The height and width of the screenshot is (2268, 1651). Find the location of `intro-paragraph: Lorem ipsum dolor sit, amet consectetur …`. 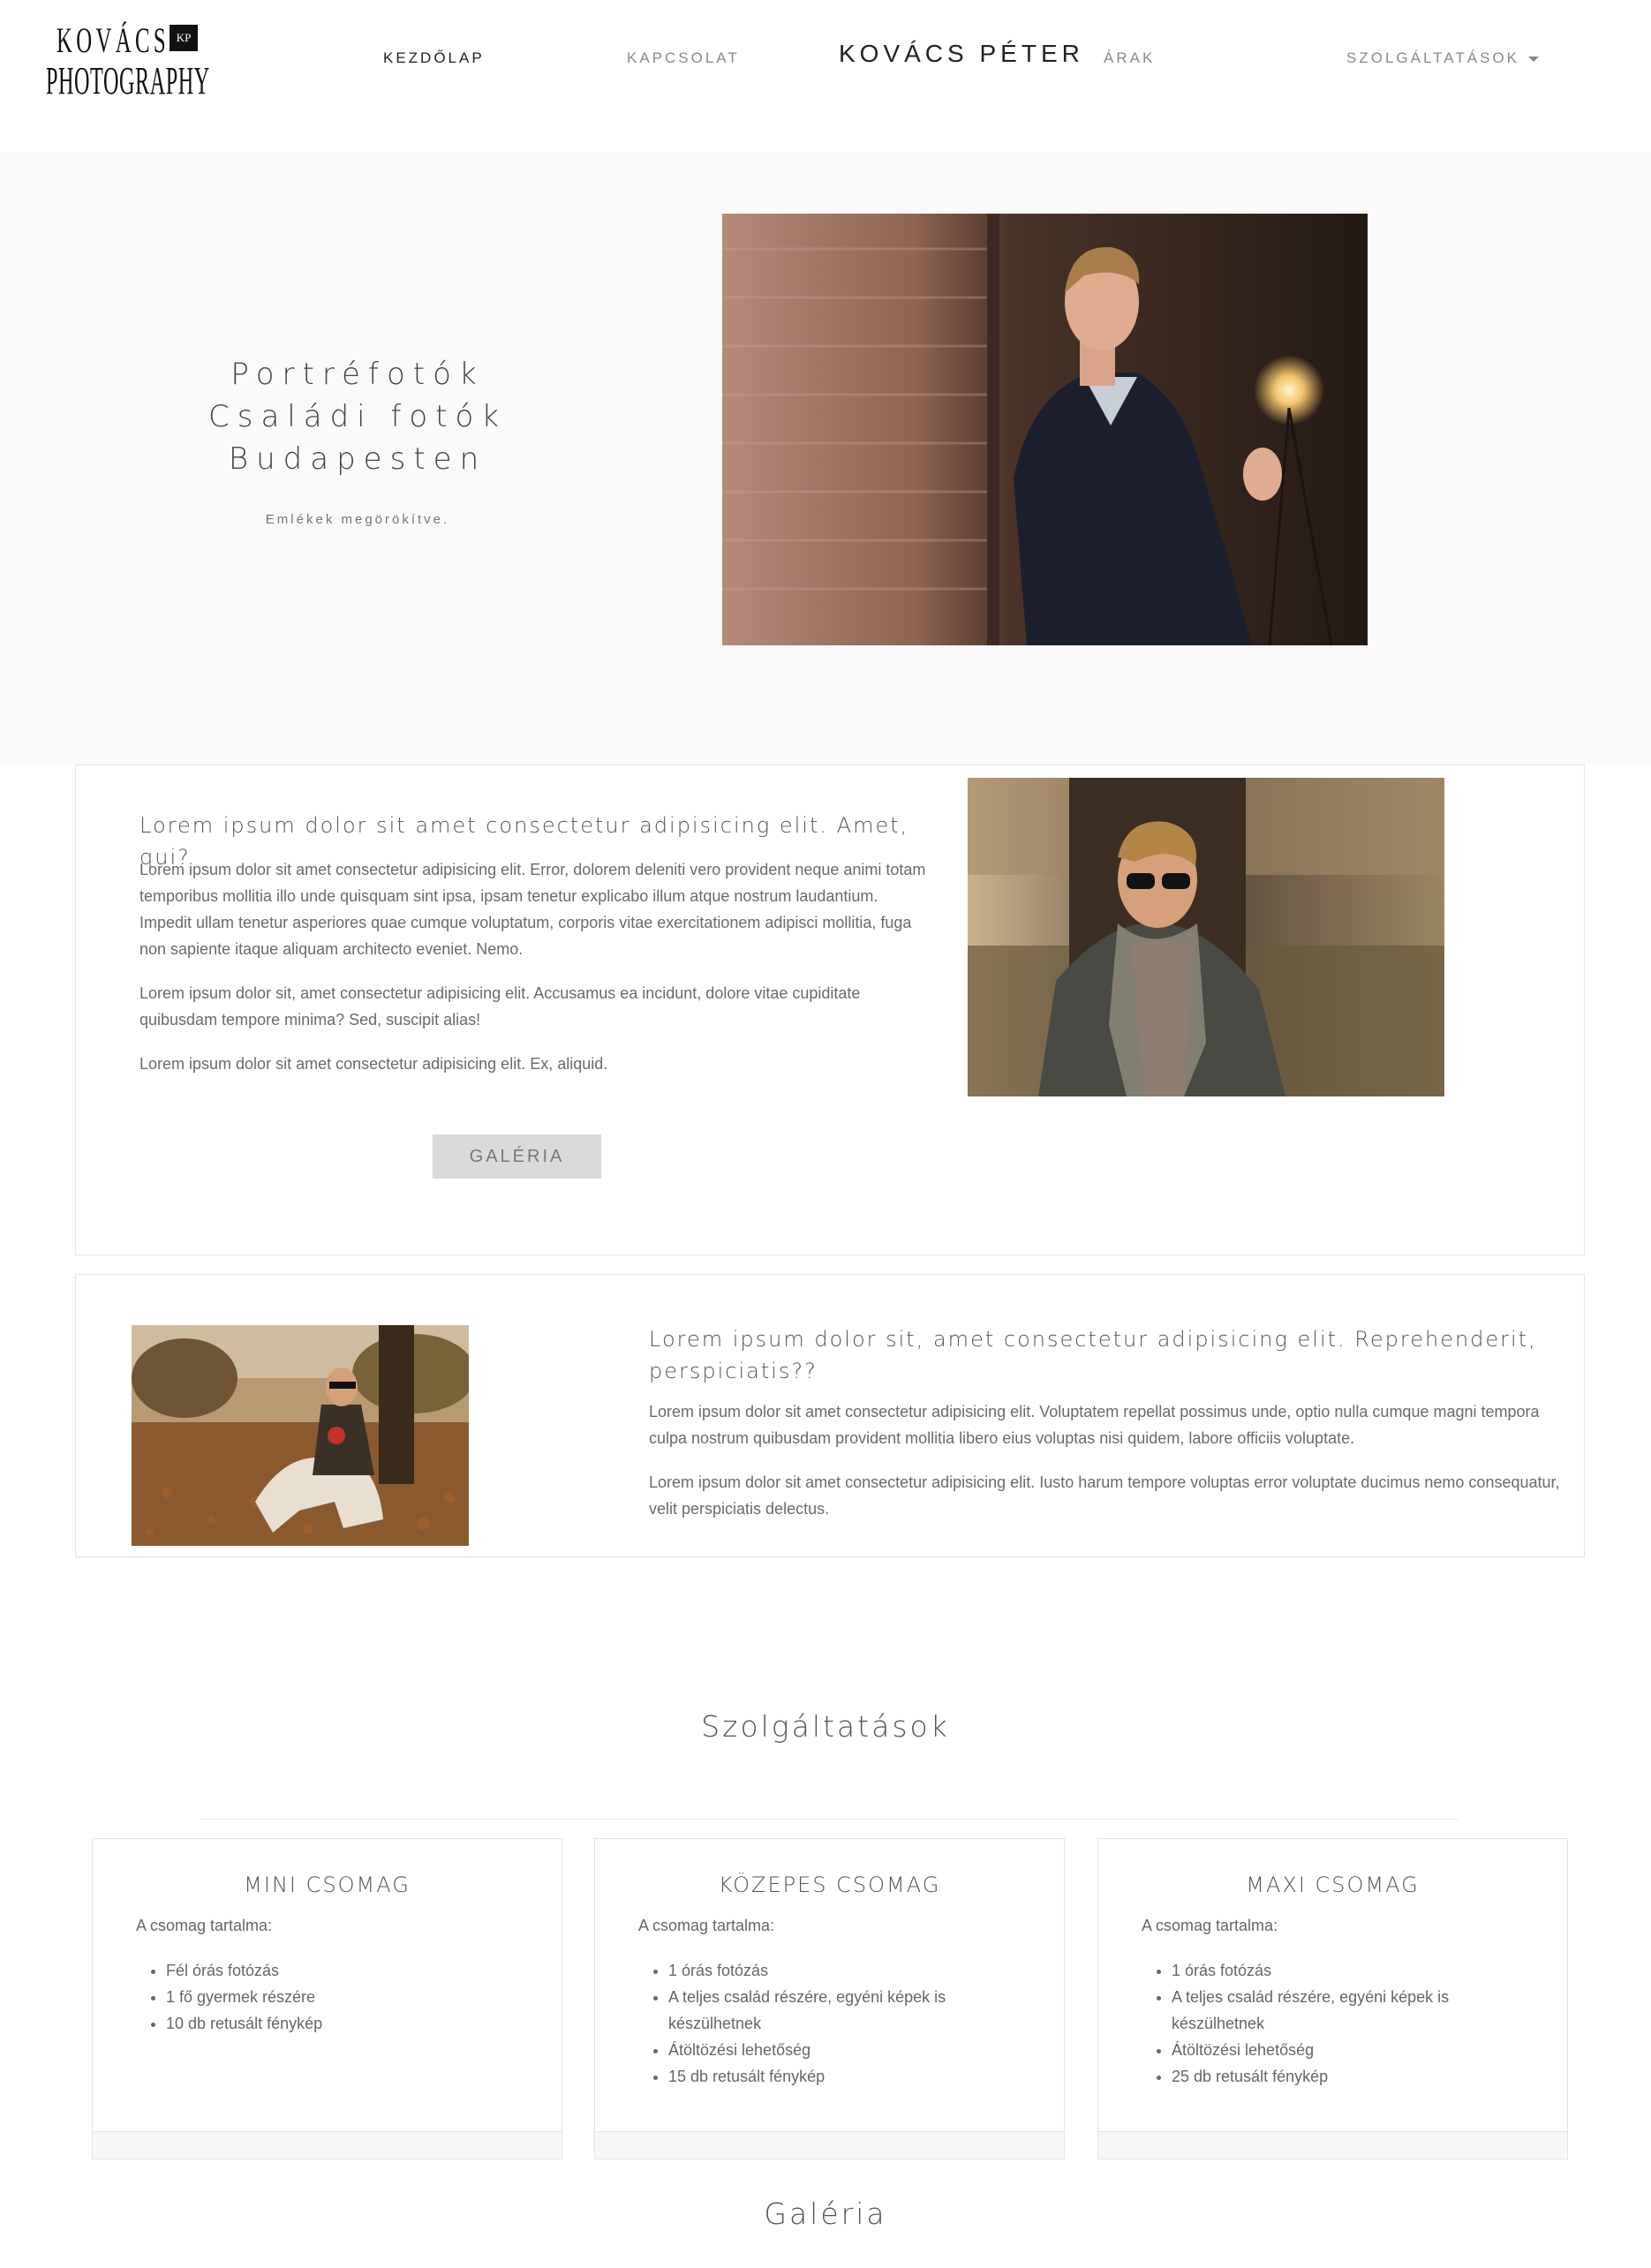

intro-paragraph: Lorem ipsum dolor sit, amet consectetur … is located at coordinates (500, 1006).